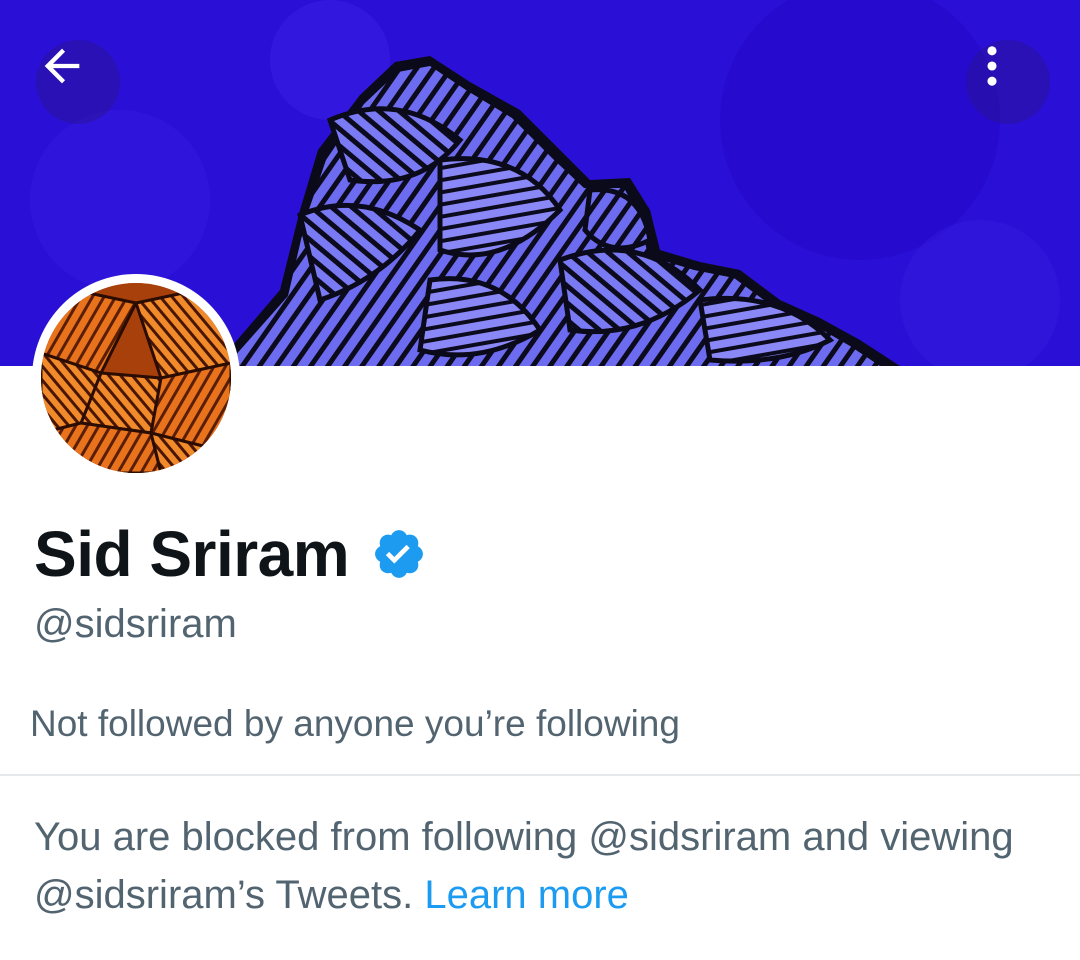 This screenshot has height=960, width=1080. I want to click on avatar-frame, so click(136, 378).